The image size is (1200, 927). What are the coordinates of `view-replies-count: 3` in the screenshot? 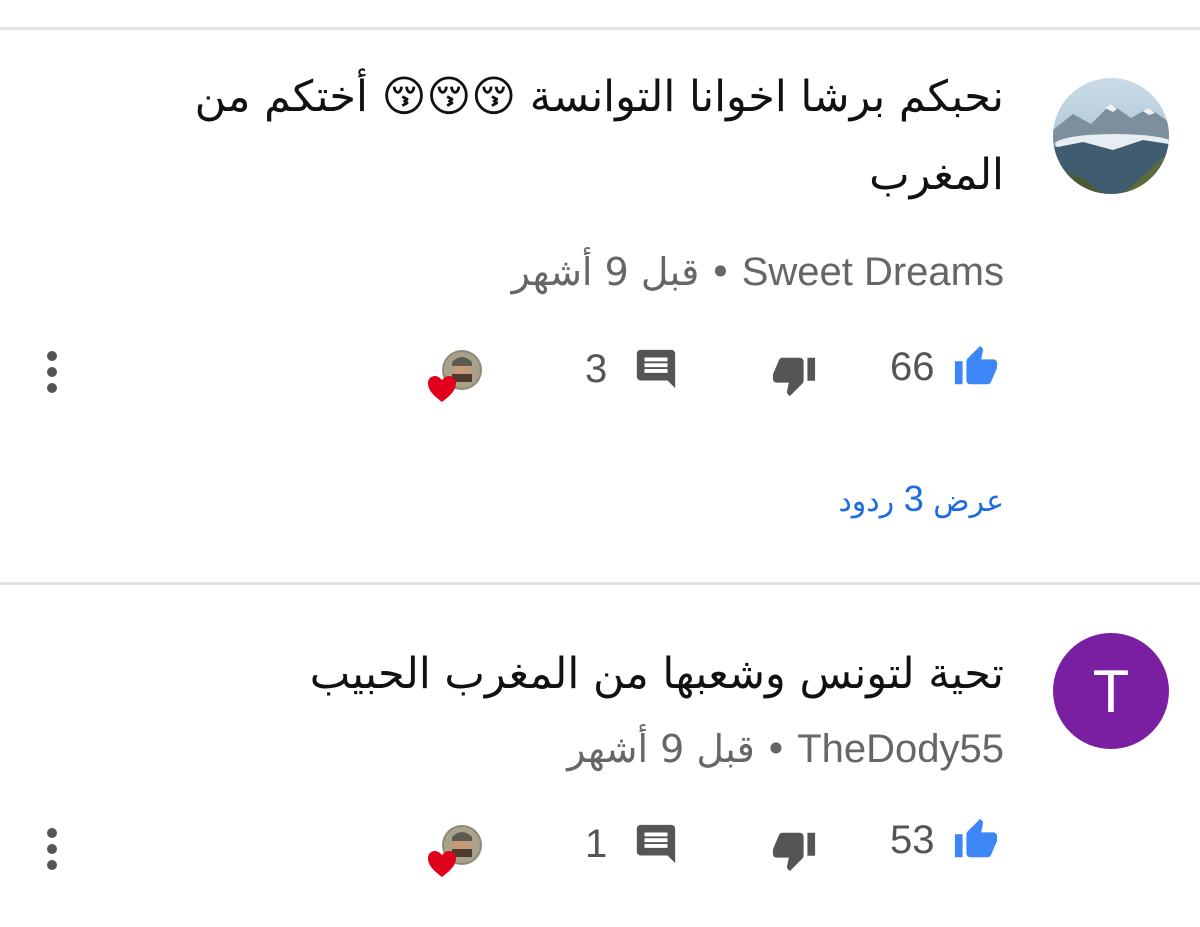 It's located at (913, 498).